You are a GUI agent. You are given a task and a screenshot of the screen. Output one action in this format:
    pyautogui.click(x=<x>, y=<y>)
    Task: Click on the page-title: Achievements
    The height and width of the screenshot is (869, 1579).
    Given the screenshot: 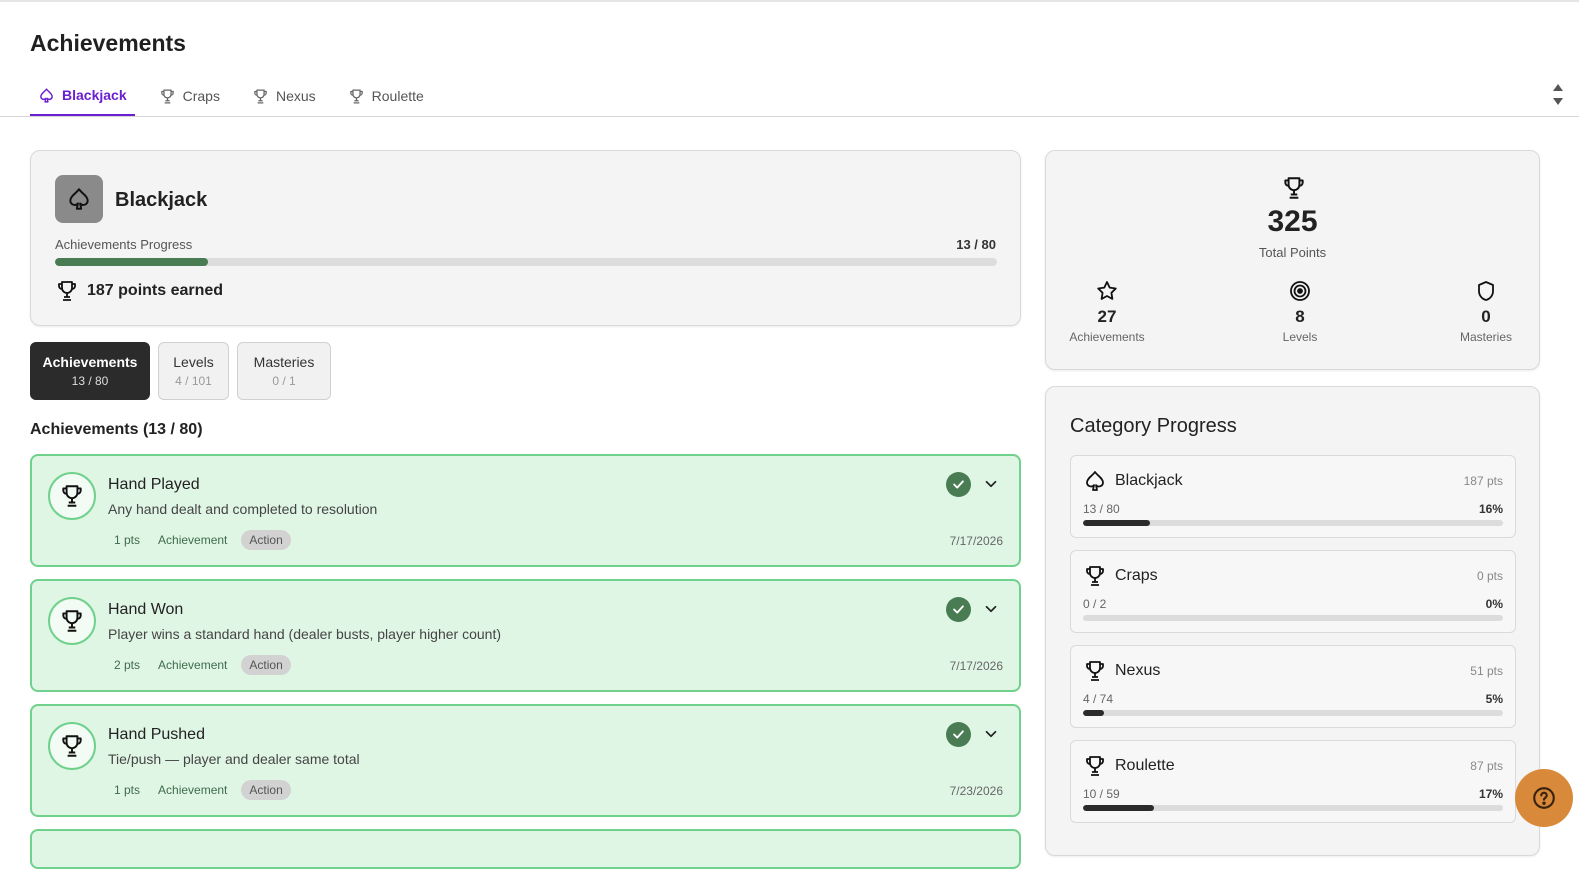 What is the action you would take?
    pyautogui.click(x=108, y=43)
    